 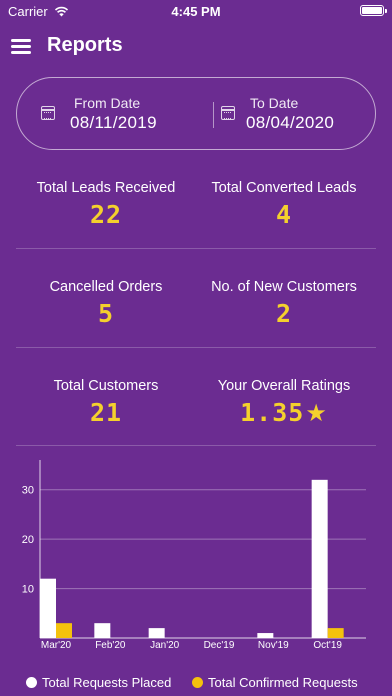 I want to click on battery-icon, so click(x=373, y=10).